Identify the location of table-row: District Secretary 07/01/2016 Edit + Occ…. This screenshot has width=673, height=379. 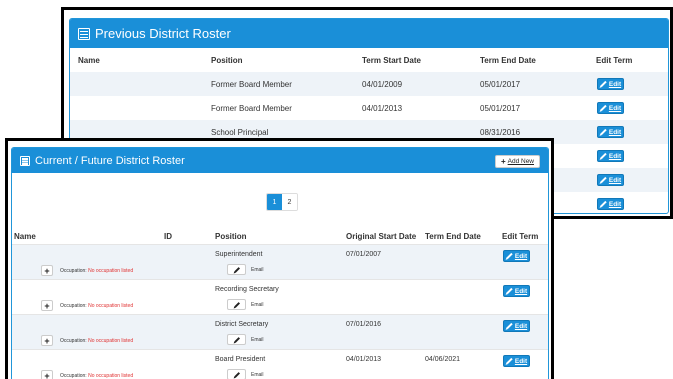
(280, 331).